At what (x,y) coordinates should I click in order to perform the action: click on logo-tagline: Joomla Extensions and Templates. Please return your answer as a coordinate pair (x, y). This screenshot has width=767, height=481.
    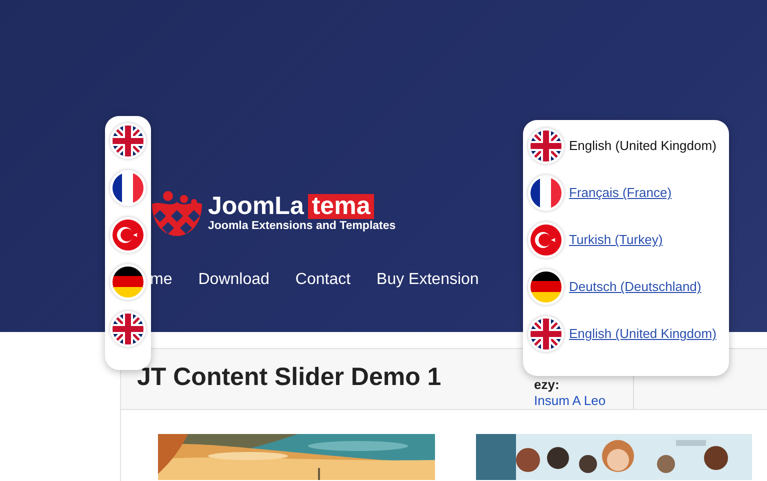
    Looking at the image, I should click on (302, 226).